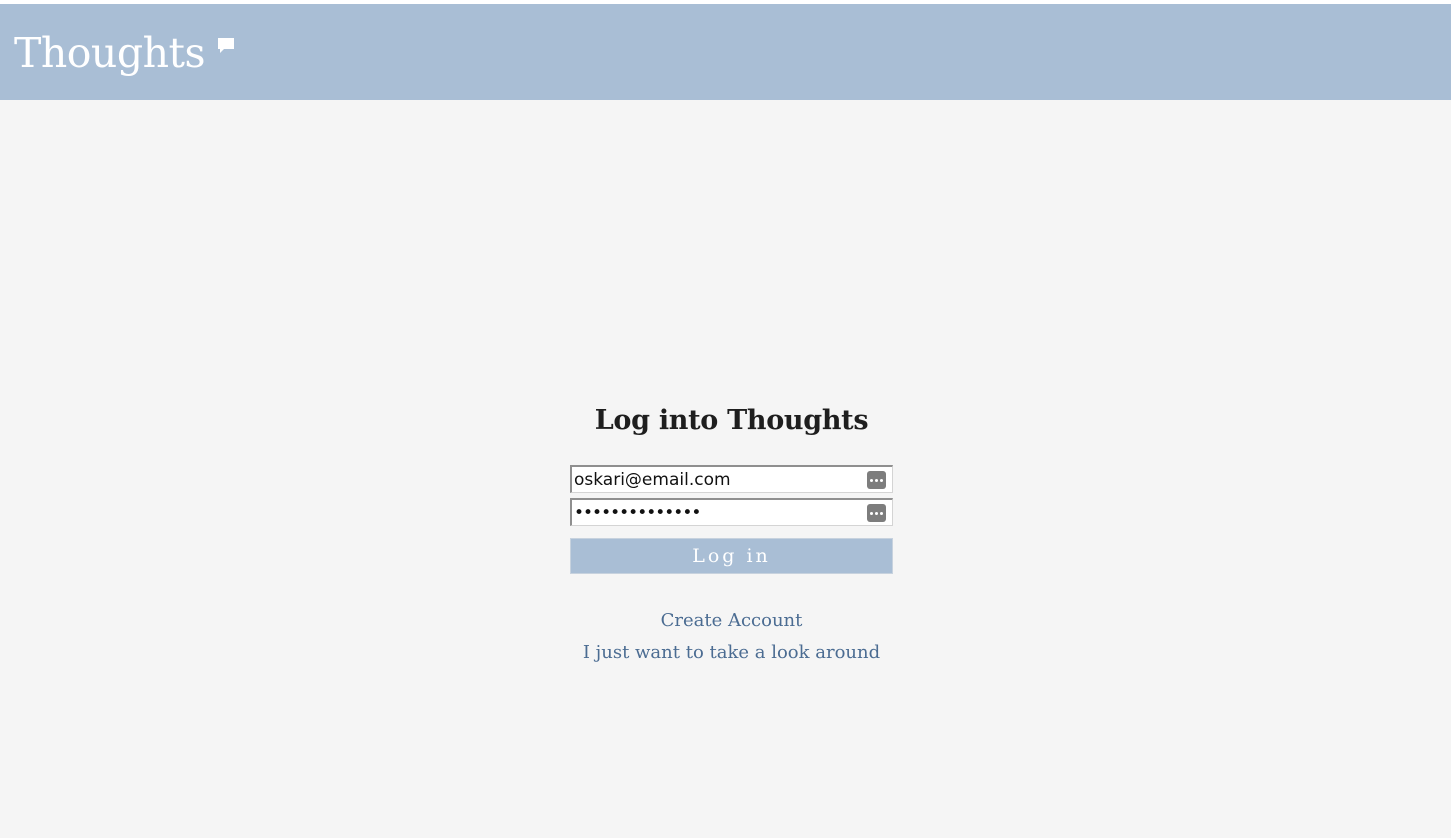  What do you see at coordinates (725, 52) in the screenshot?
I see `top-header: Thoughts` at bounding box center [725, 52].